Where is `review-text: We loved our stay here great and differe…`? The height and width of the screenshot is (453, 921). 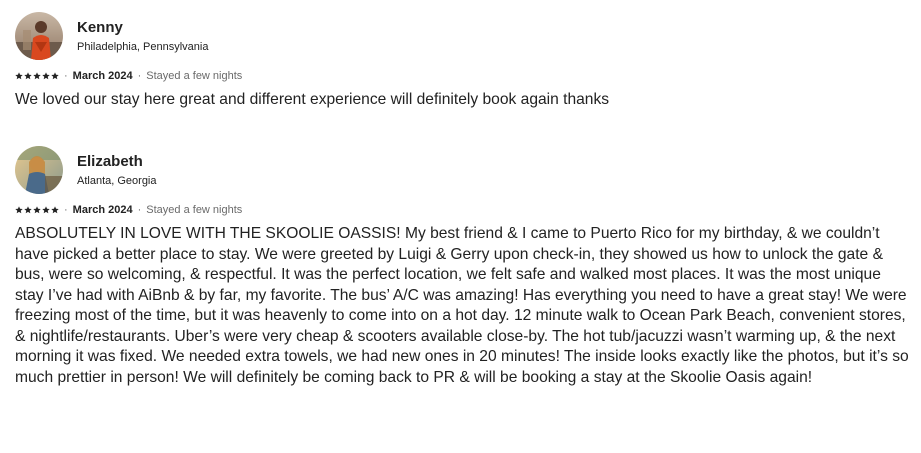 review-text: We loved our stay here great and differe… is located at coordinates (312, 99).